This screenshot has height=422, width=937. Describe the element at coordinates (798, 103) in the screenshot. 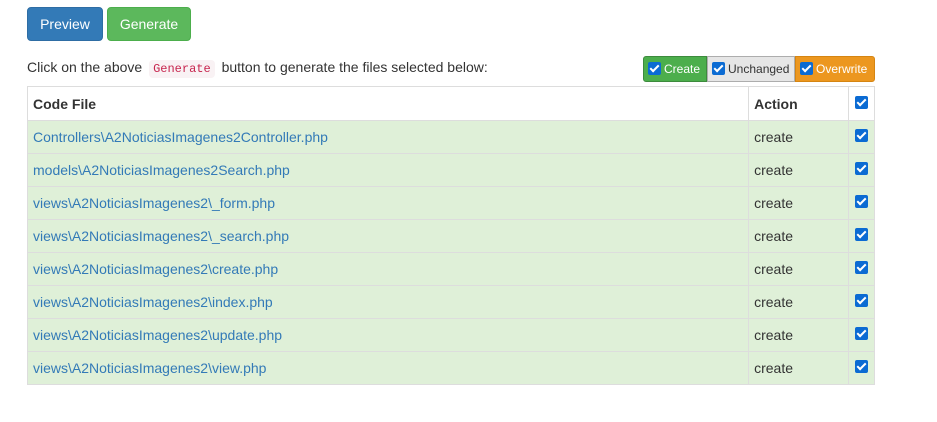

I see `header-action: Action` at that location.